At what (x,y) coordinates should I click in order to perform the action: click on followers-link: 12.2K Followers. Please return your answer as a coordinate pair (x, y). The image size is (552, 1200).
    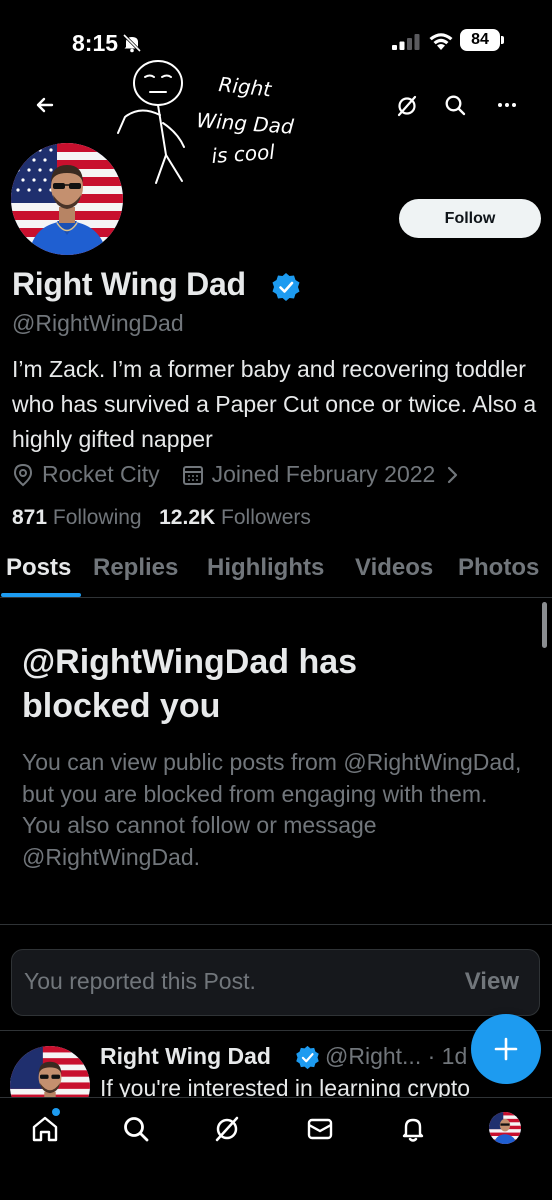
    Looking at the image, I should click on (235, 517).